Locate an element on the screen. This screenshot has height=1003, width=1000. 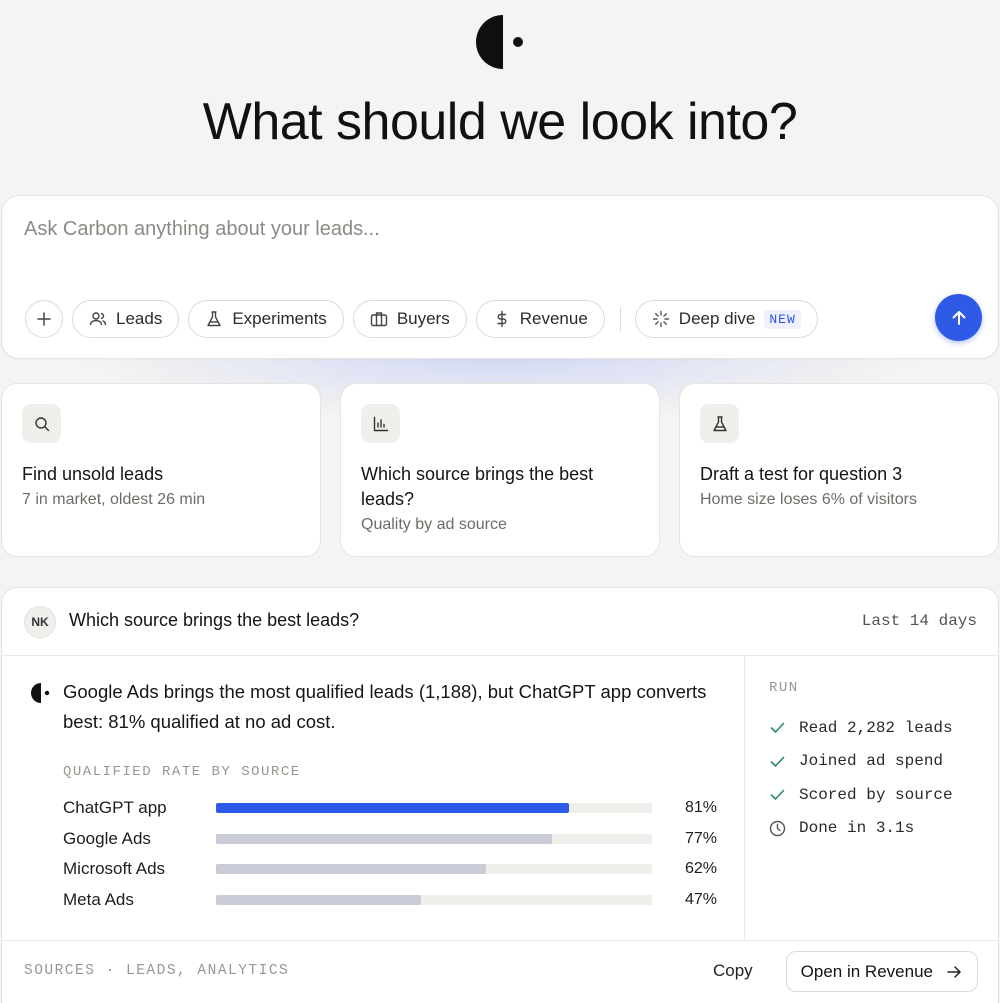
add-button is located at coordinates (44, 319).